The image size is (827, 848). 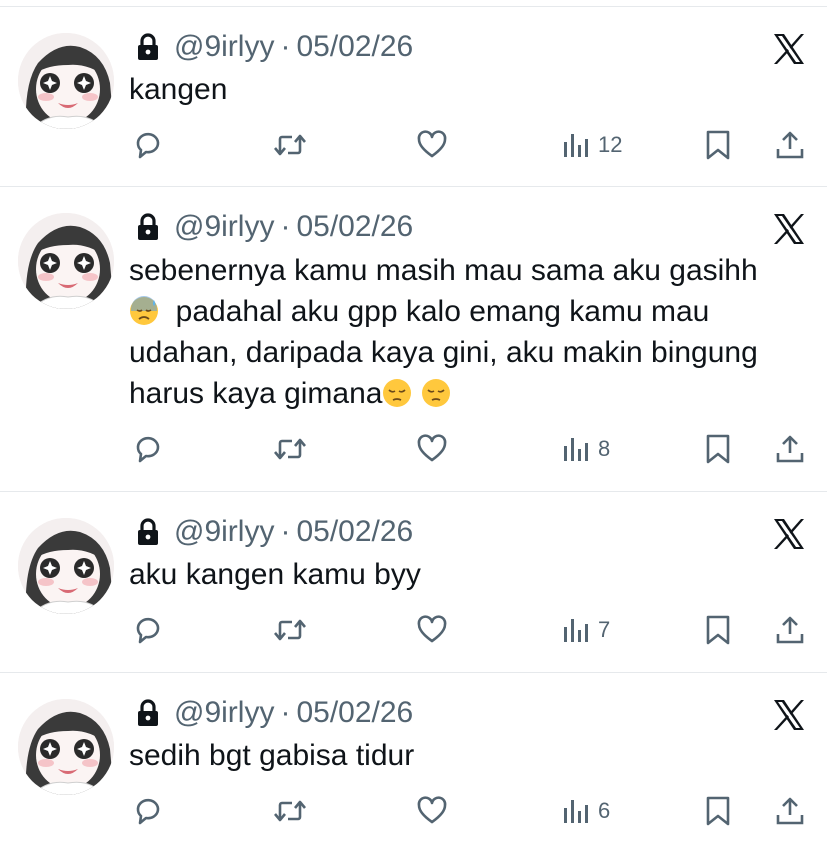 What do you see at coordinates (604, 448) in the screenshot?
I see `views-count: 8` at bounding box center [604, 448].